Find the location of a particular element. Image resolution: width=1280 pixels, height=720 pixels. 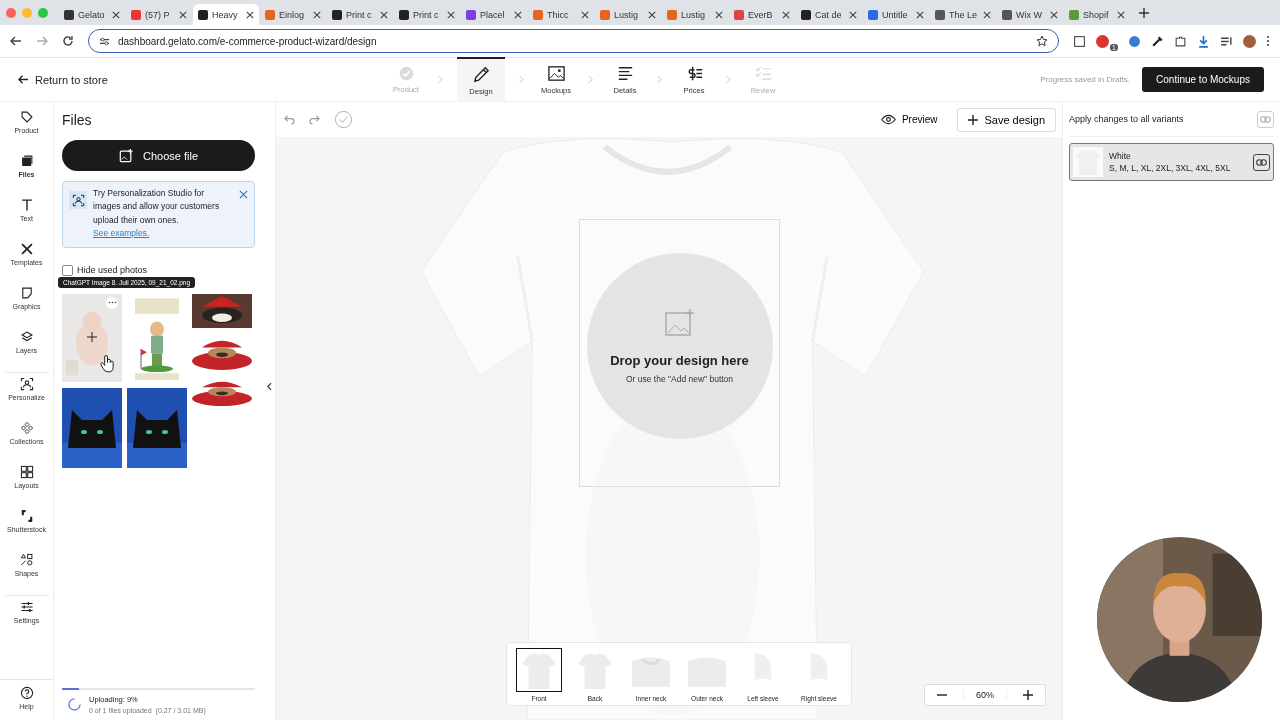

collapse-icon is located at coordinates (269, 386).